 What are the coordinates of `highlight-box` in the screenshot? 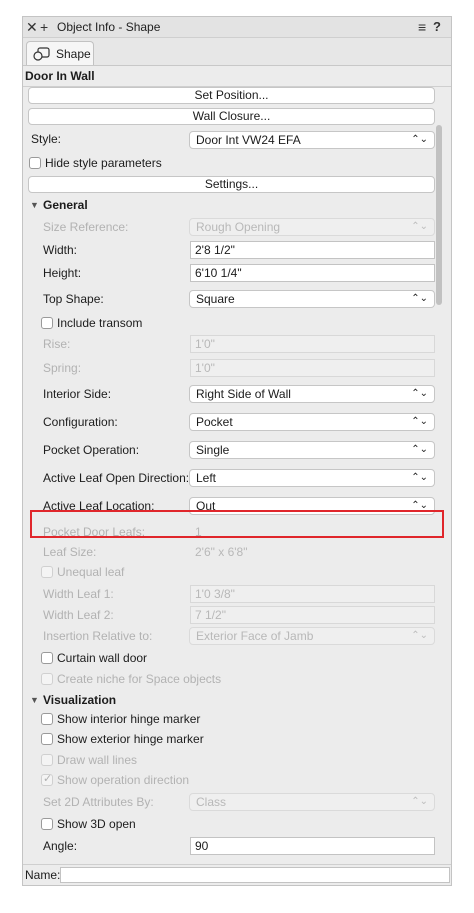 It's located at (237, 524).